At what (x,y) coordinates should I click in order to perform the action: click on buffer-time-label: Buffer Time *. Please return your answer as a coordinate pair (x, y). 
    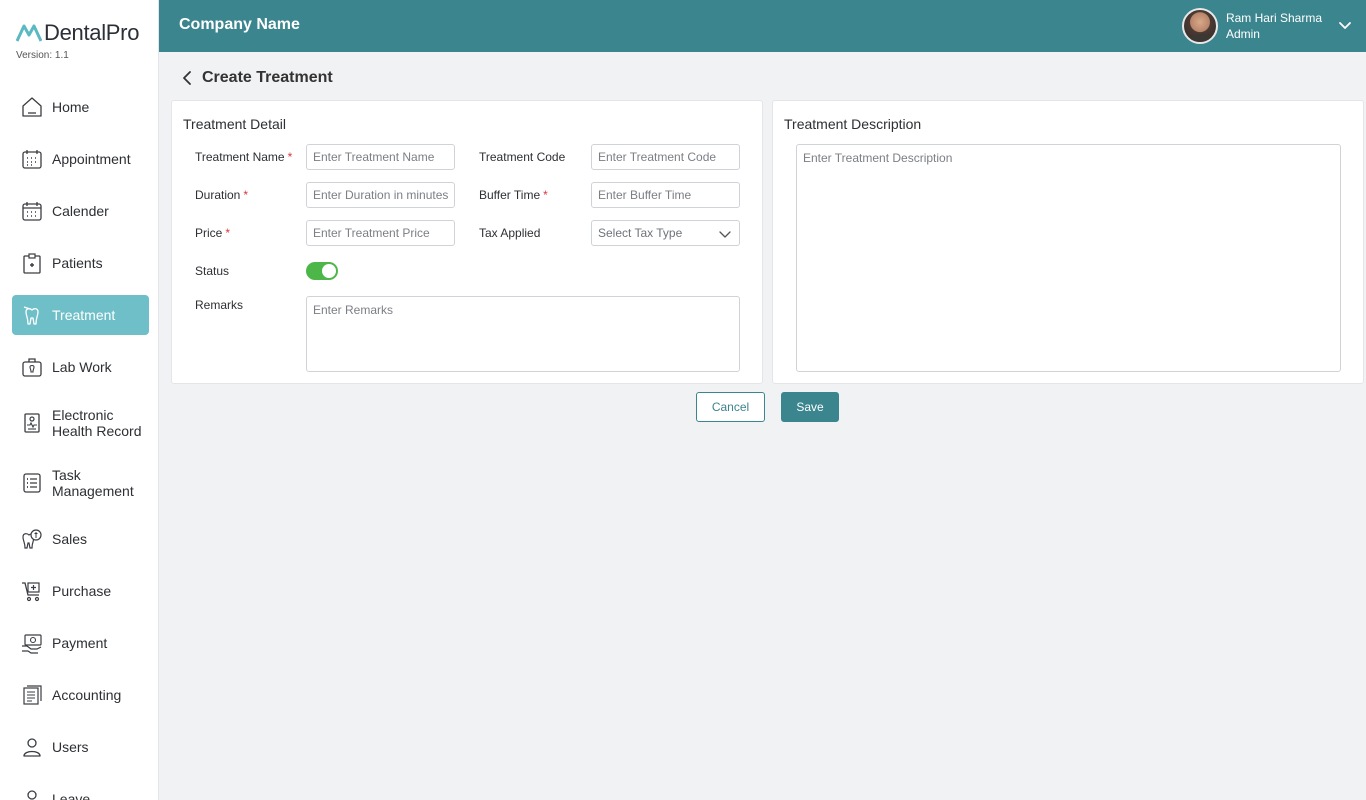
    Looking at the image, I should click on (513, 195).